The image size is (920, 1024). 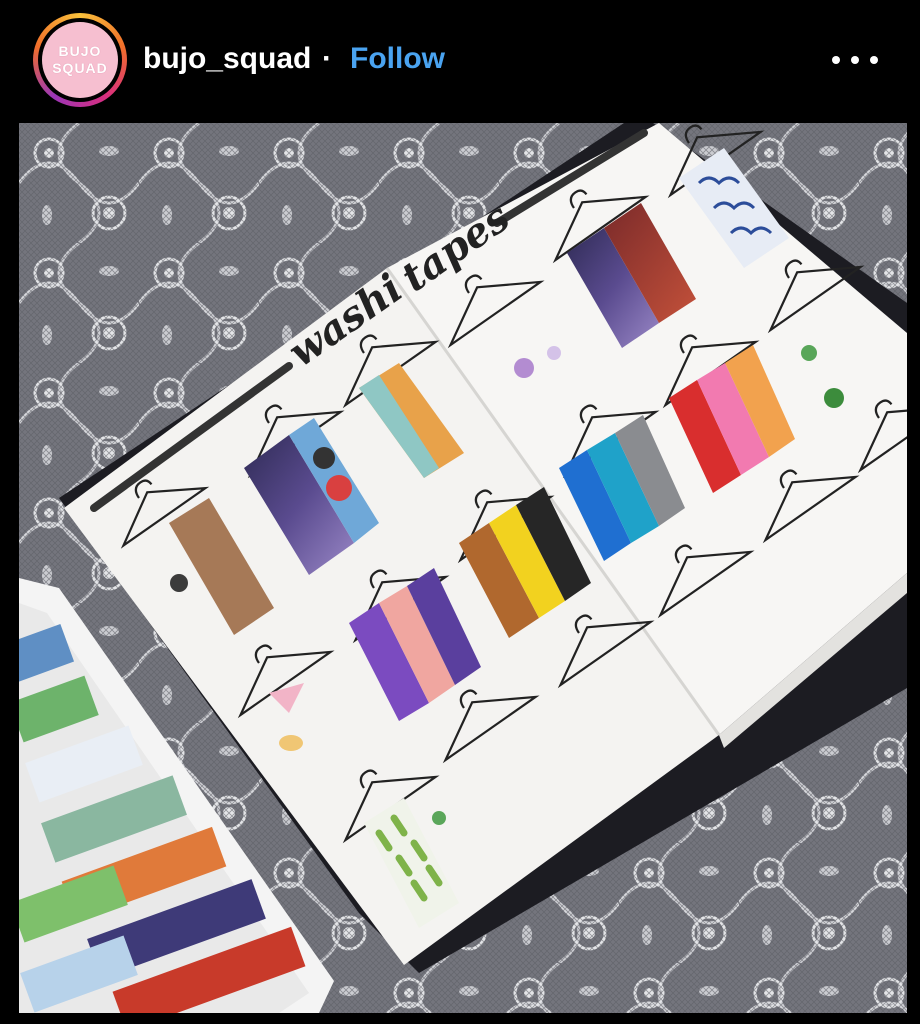 I want to click on follow-button: Follow, so click(x=397, y=59).